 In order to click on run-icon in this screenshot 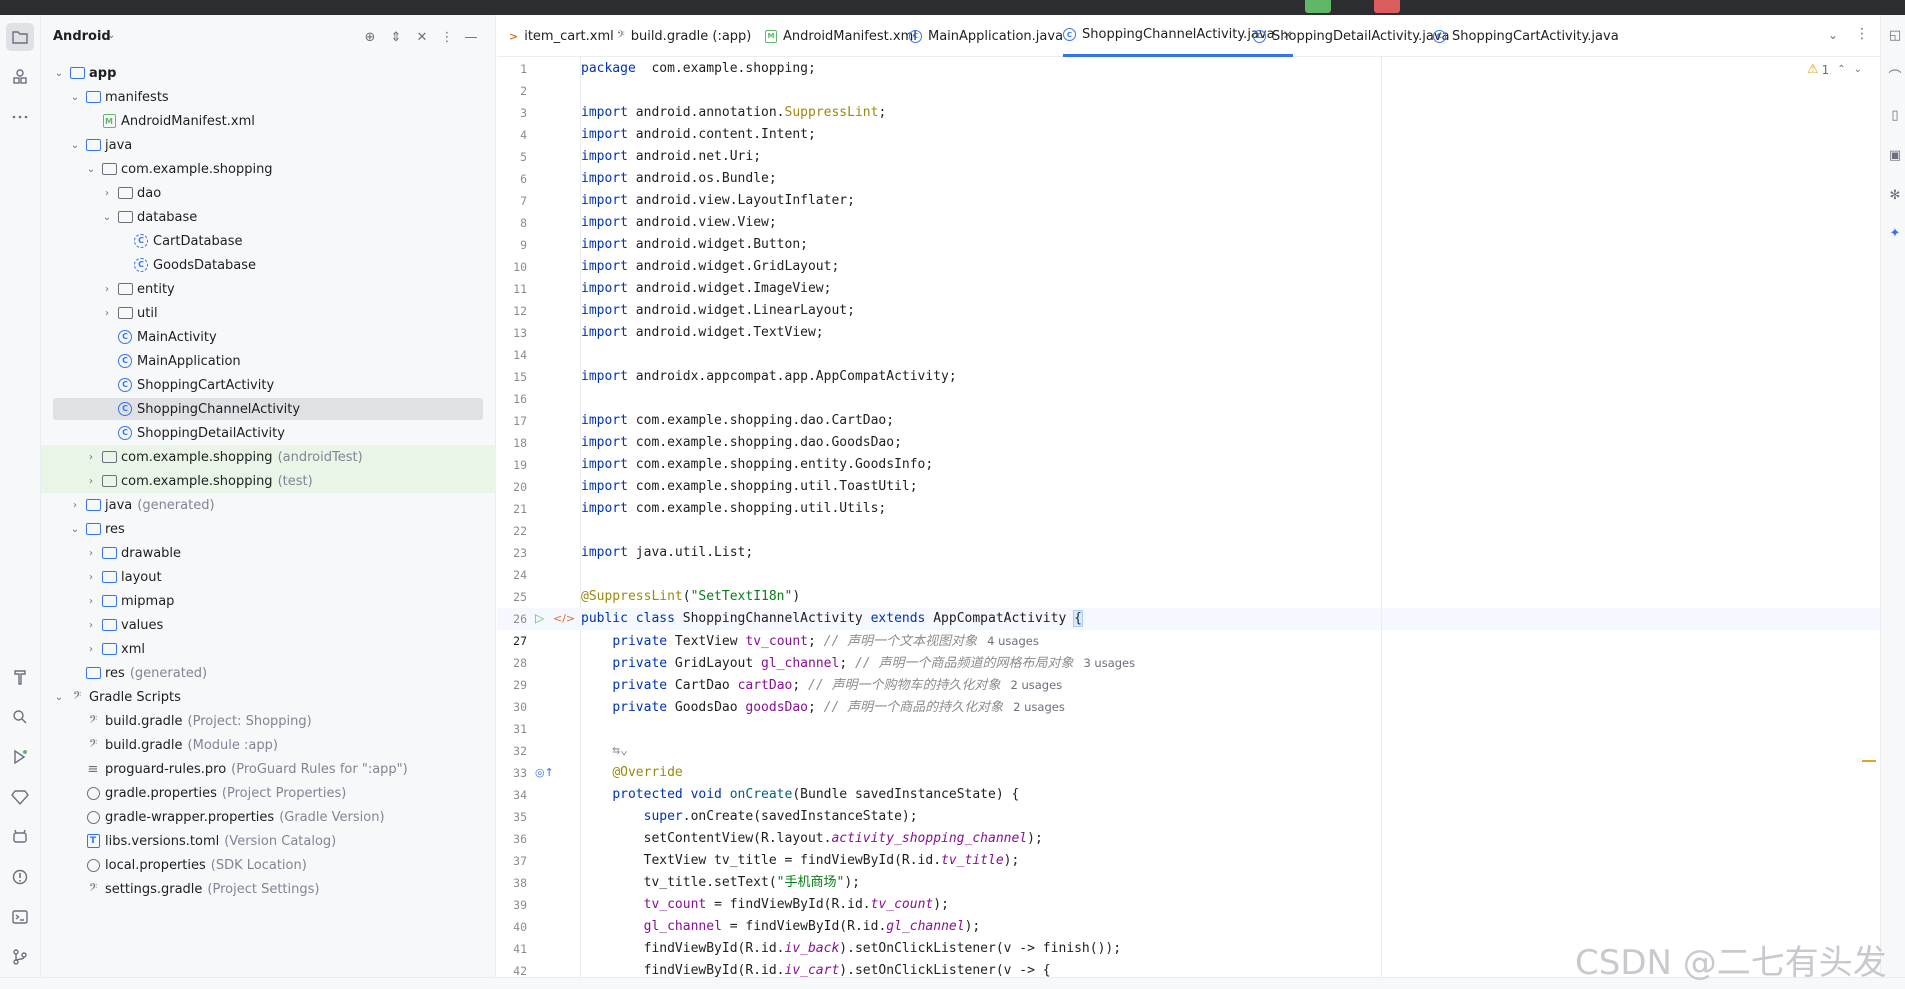, I will do `click(20, 757)`.